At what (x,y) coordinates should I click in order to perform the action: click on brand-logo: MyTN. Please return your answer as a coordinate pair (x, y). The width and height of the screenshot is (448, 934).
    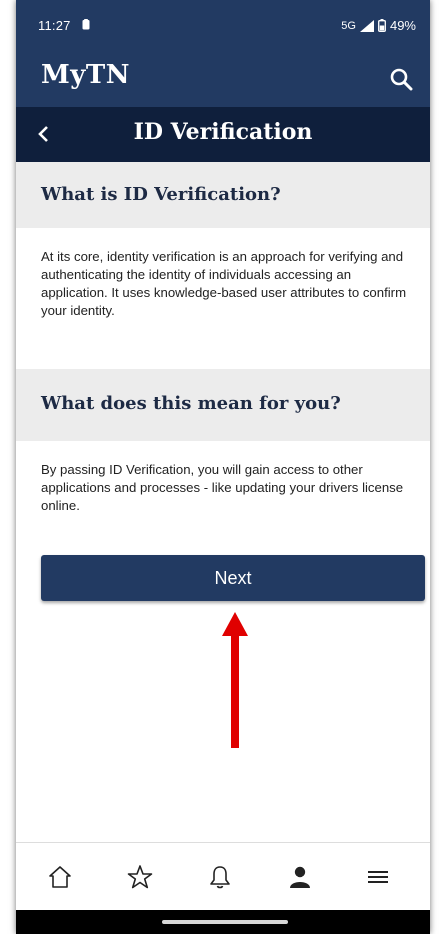
    Looking at the image, I should click on (86, 75).